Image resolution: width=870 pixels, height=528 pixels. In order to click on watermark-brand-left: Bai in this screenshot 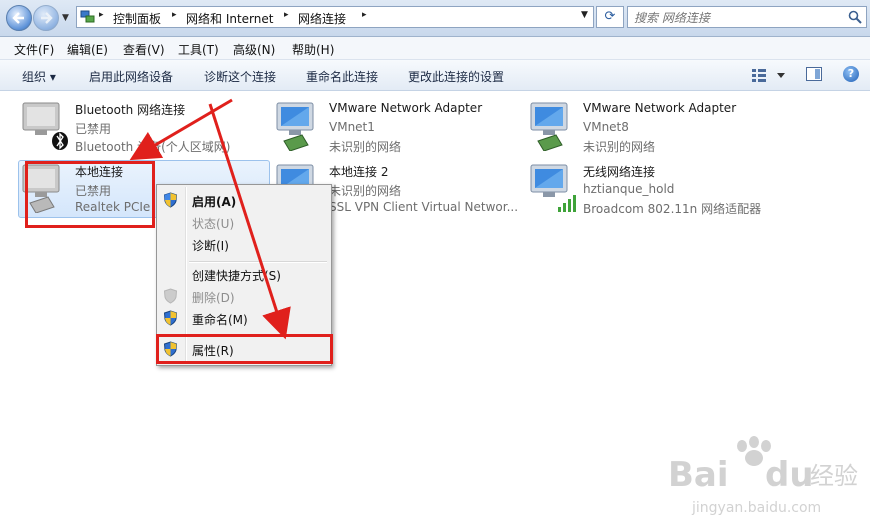, I will do `click(698, 475)`.